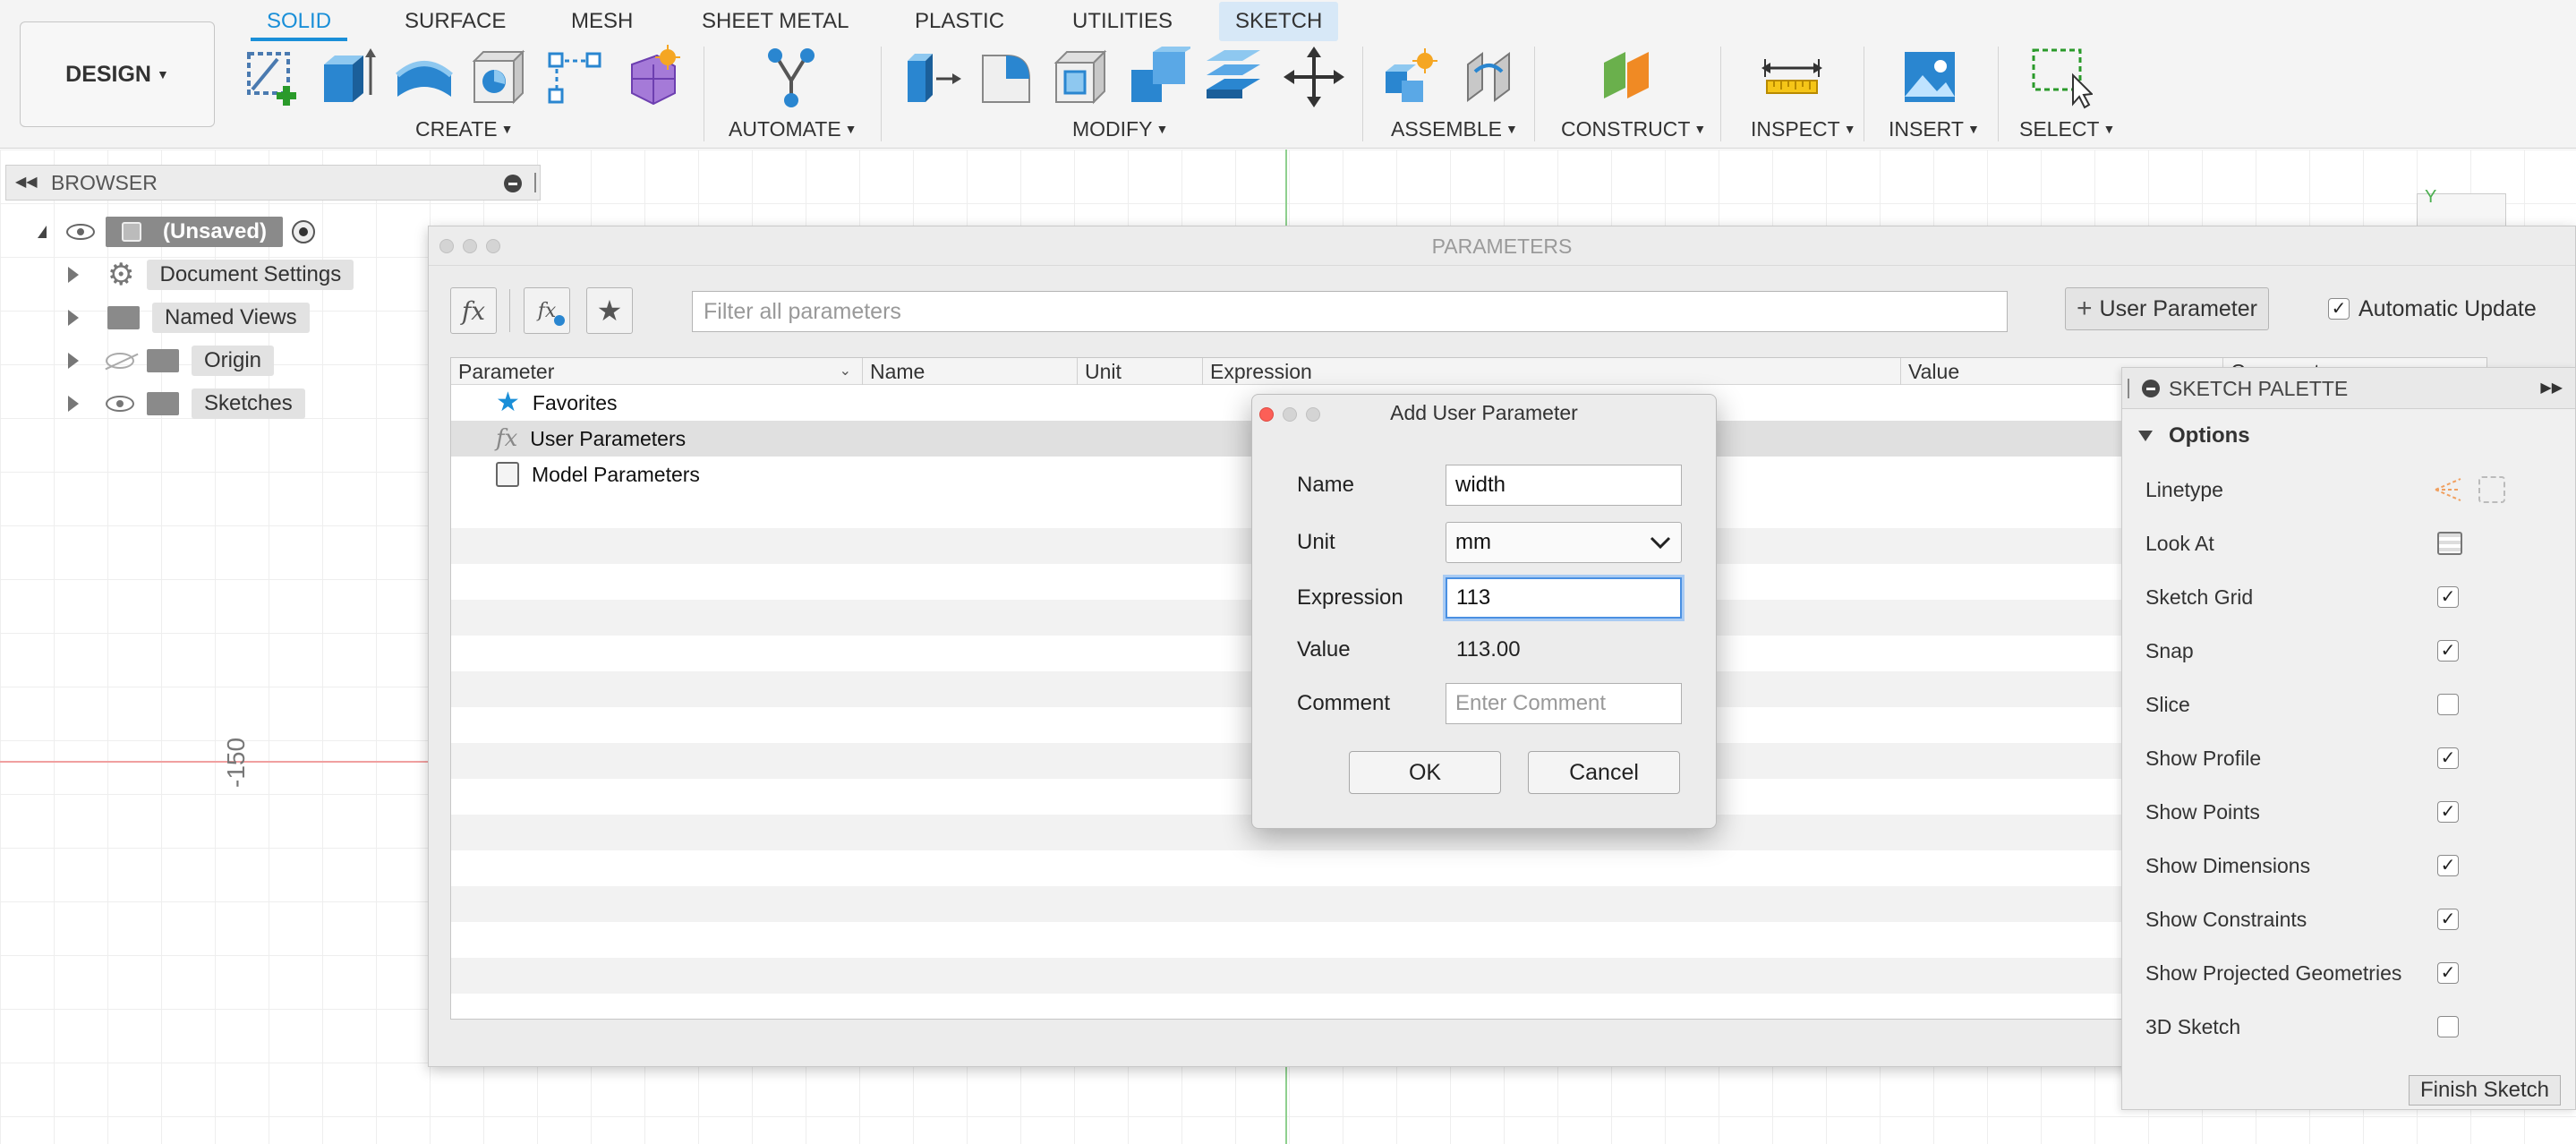 This screenshot has width=2576, height=1144. Describe the element at coordinates (2060, 77) in the screenshot. I see `window-select-icon` at that location.